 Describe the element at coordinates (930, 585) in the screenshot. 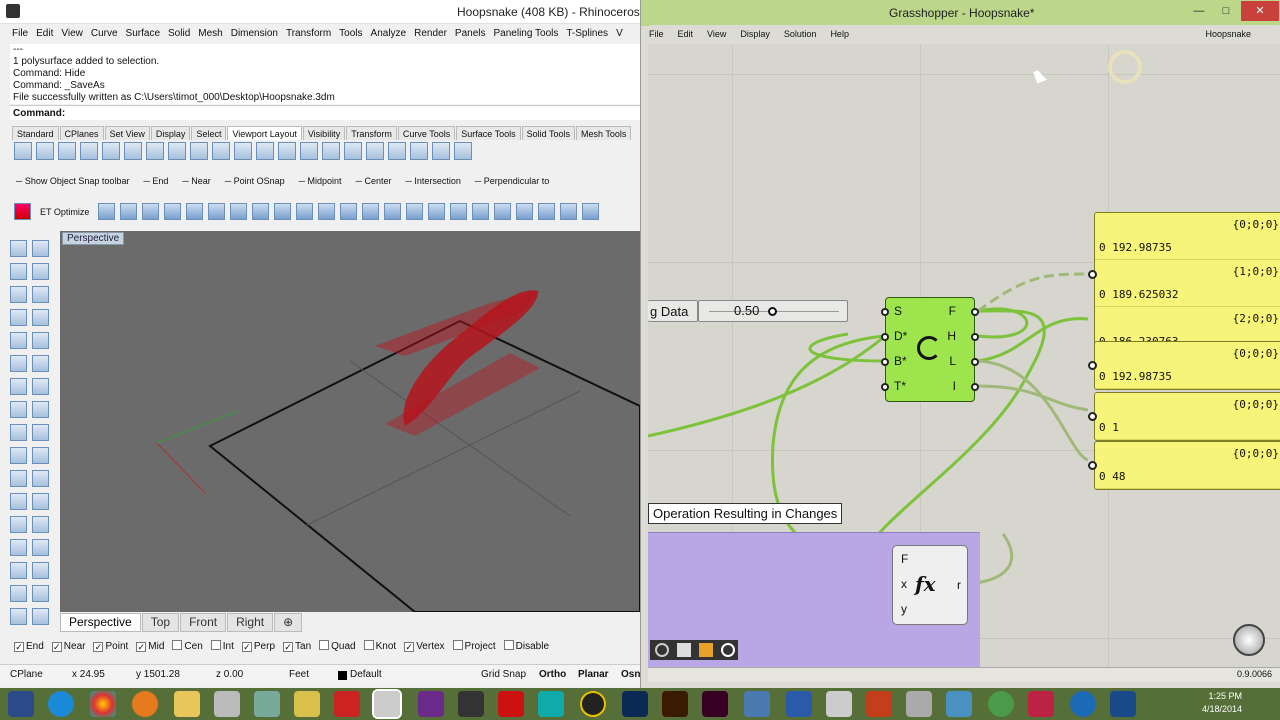

I see `expression-component: fx r Fxy` at that location.